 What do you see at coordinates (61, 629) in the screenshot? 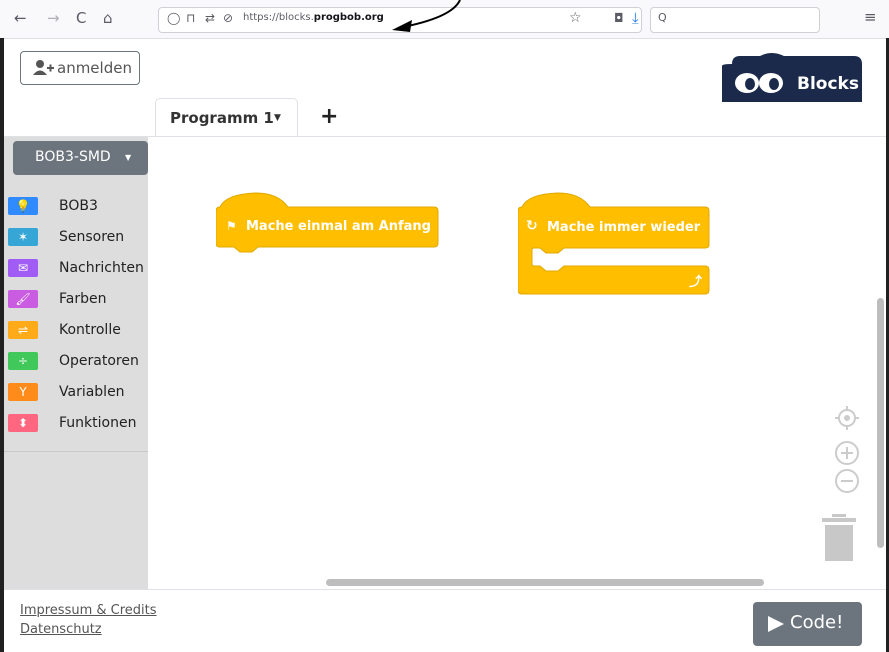
I see `datenschutz-link: Datenschutz` at bounding box center [61, 629].